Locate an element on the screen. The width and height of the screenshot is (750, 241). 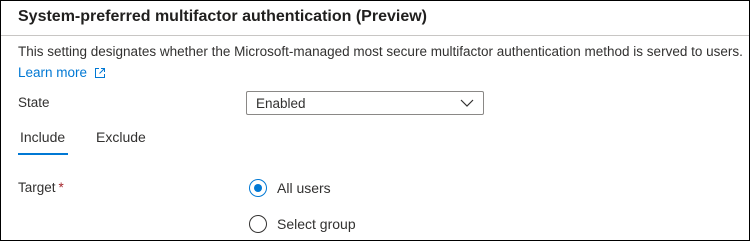
external-link-icon is located at coordinates (100, 73).